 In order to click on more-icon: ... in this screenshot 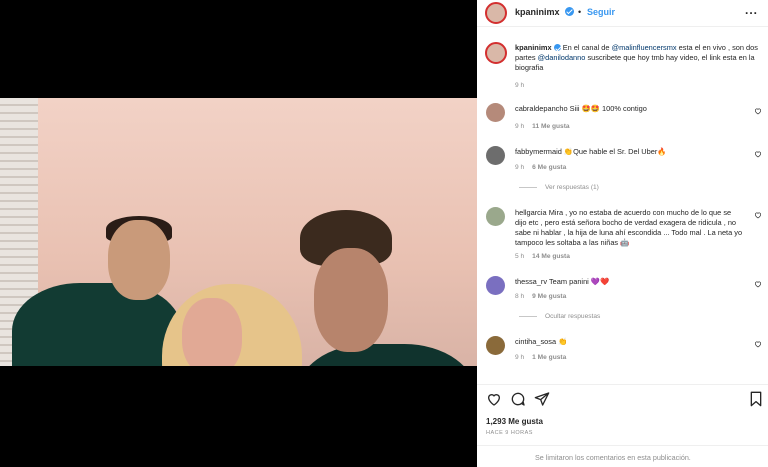, I will do `click(751, 10)`.